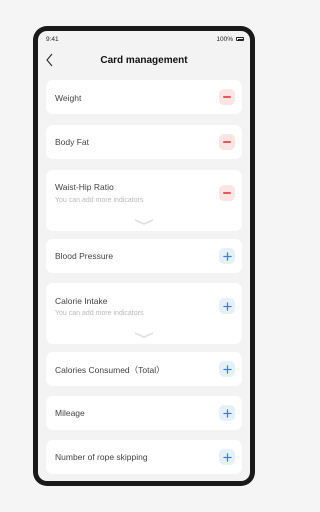 This screenshot has height=512, width=320. Describe the element at coordinates (110, 370) in the screenshot. I see `card-label: Calories Consumed（Total）` at that location.